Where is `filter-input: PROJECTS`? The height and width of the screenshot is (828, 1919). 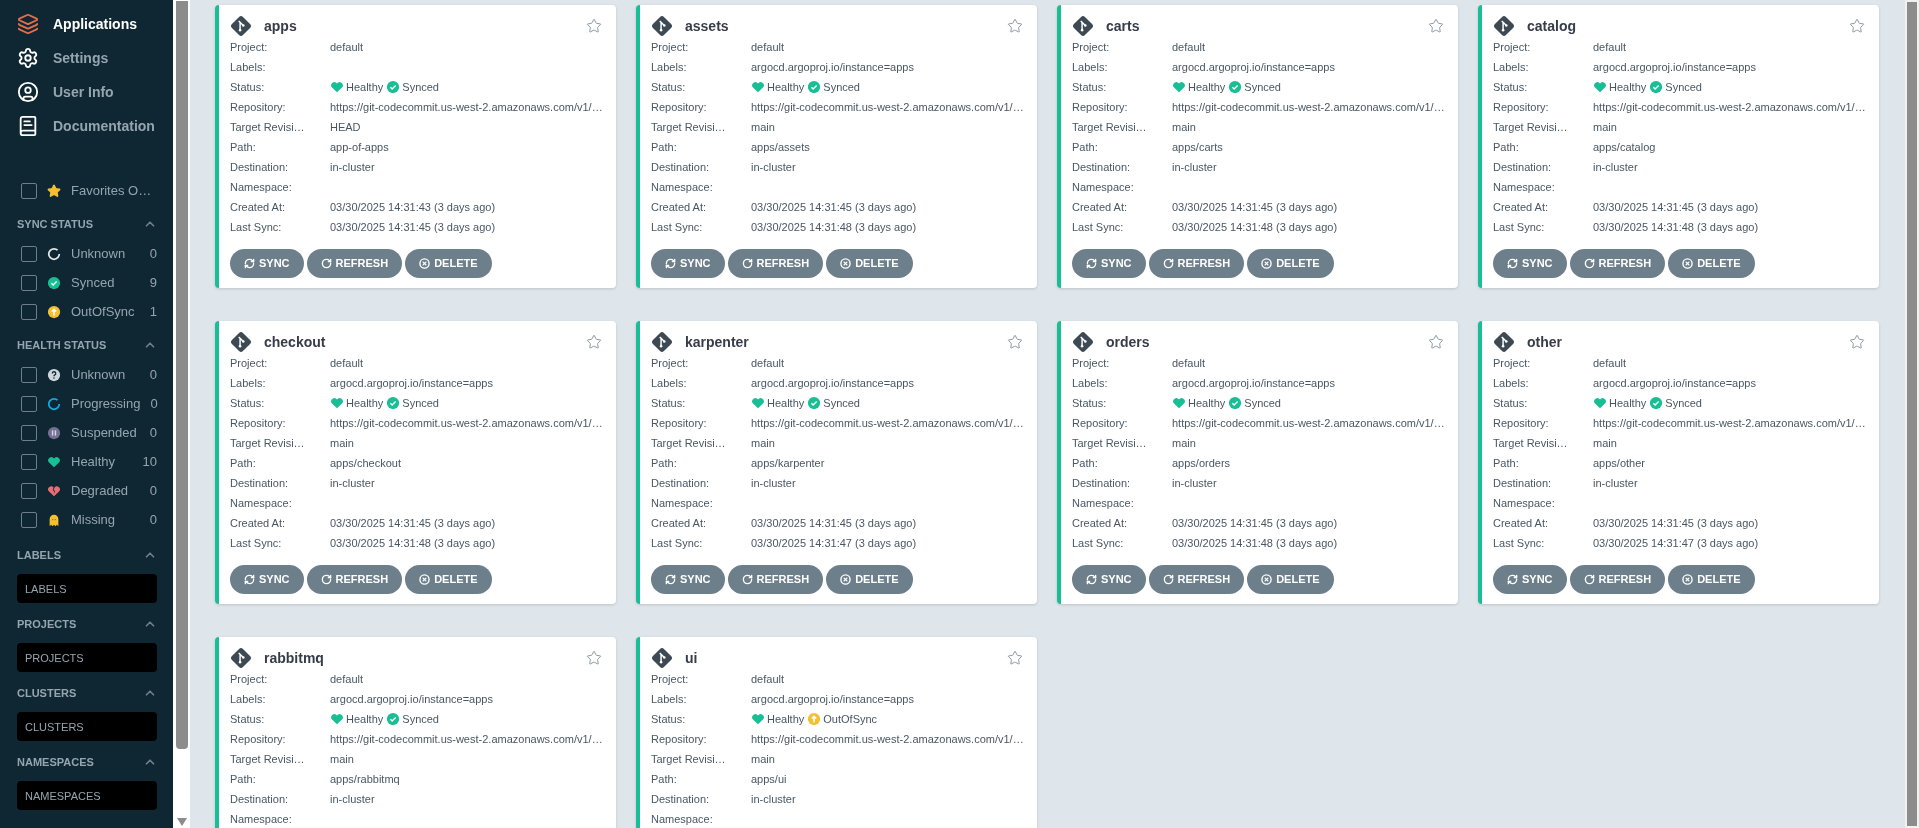 filter-input: PROJECTS is located at coordinates (87, 657).